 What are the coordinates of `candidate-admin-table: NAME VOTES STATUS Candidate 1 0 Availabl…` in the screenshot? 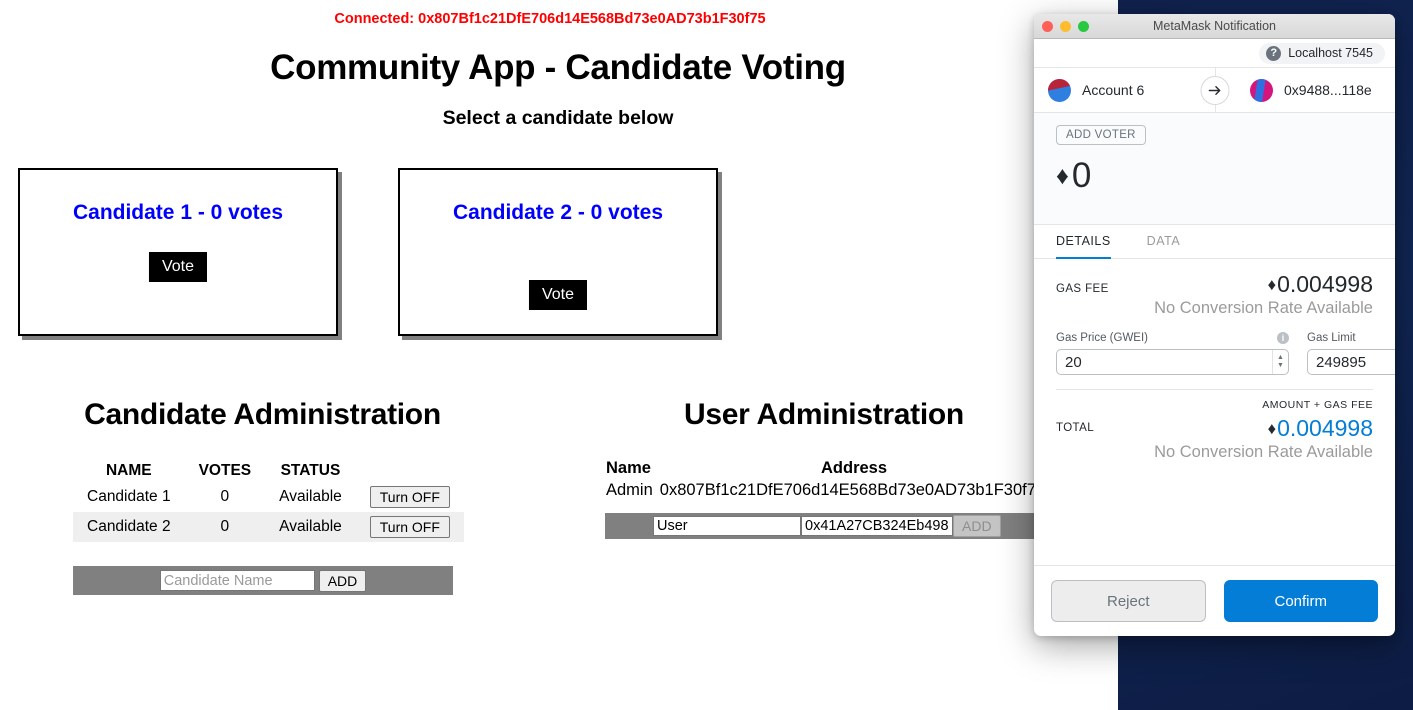 It's located at (268, 501).